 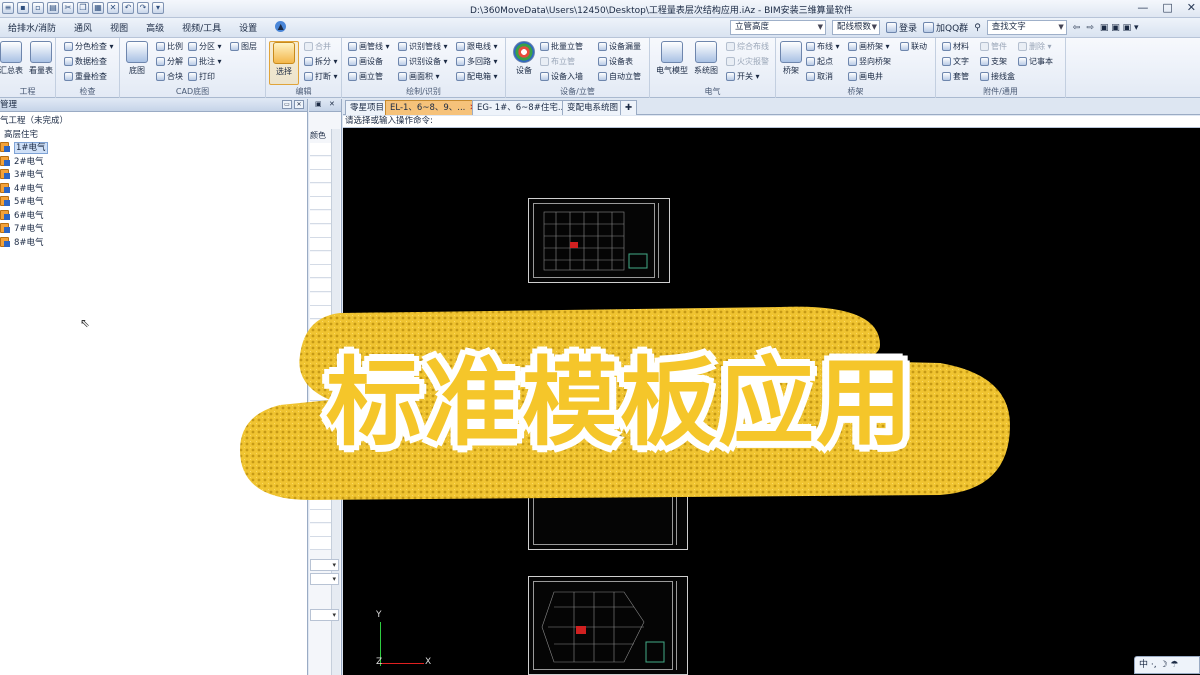 I want to click on close-icon: ✕, so click(x=299, y=104).